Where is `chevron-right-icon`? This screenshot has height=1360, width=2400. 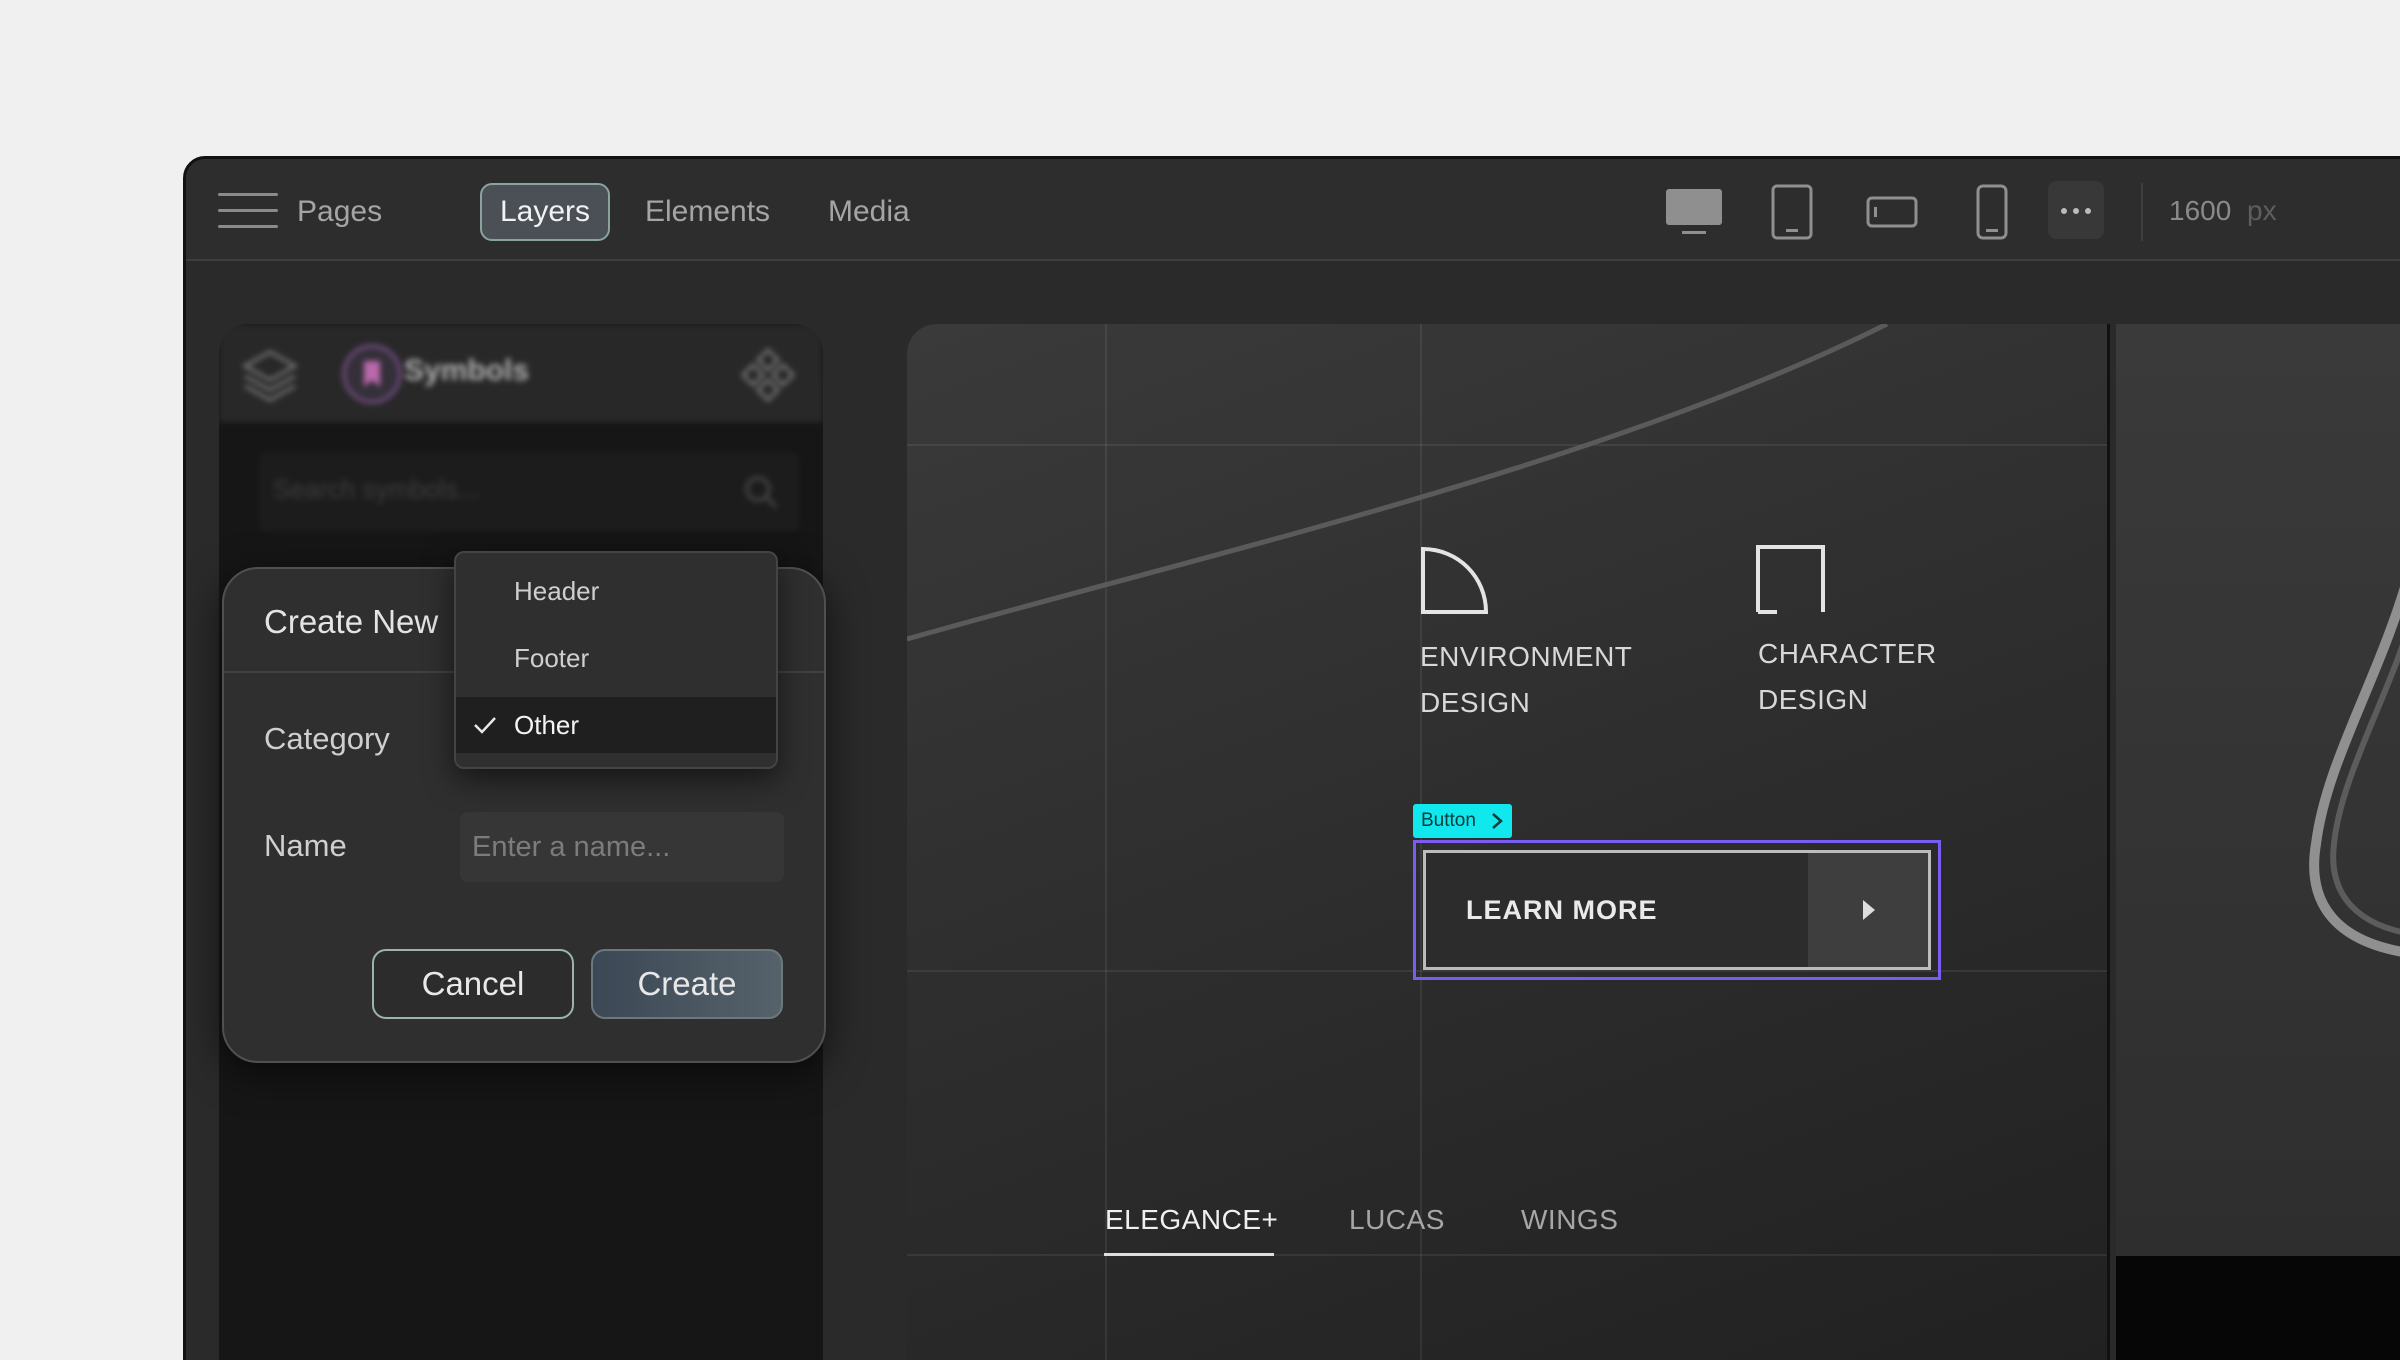
chevron-right-icon is located at coordinates (1497, 821).